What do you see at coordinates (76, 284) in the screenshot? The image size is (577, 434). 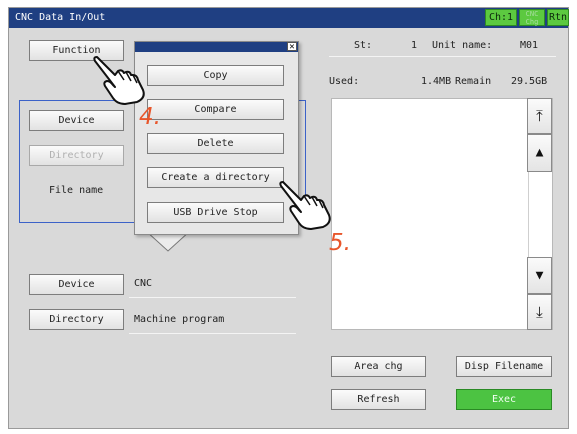 I see `dest-device-button: Device` at bounding box center [76, 284].